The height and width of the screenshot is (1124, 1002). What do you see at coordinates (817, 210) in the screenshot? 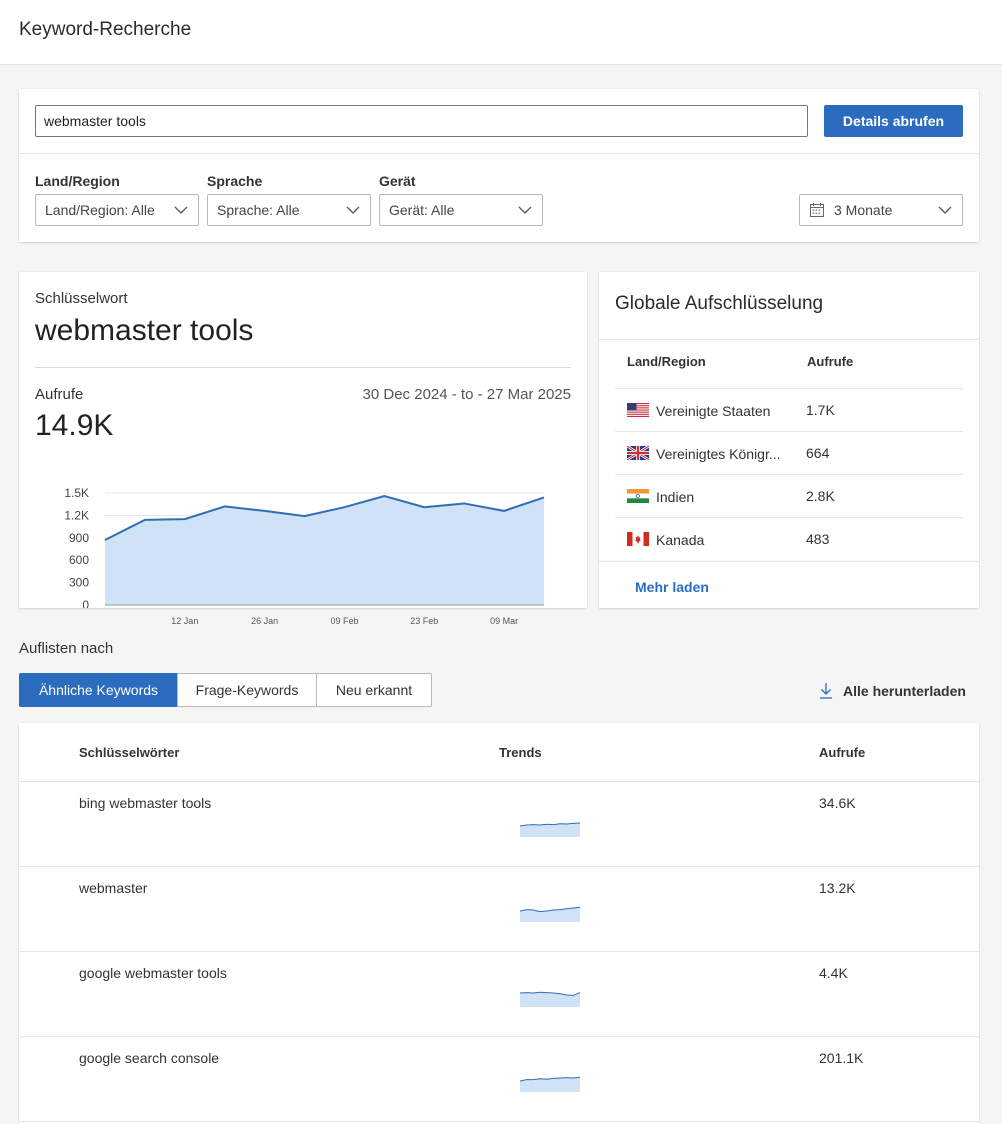
I see `calendar-icon` at bounding box center [817, 210].